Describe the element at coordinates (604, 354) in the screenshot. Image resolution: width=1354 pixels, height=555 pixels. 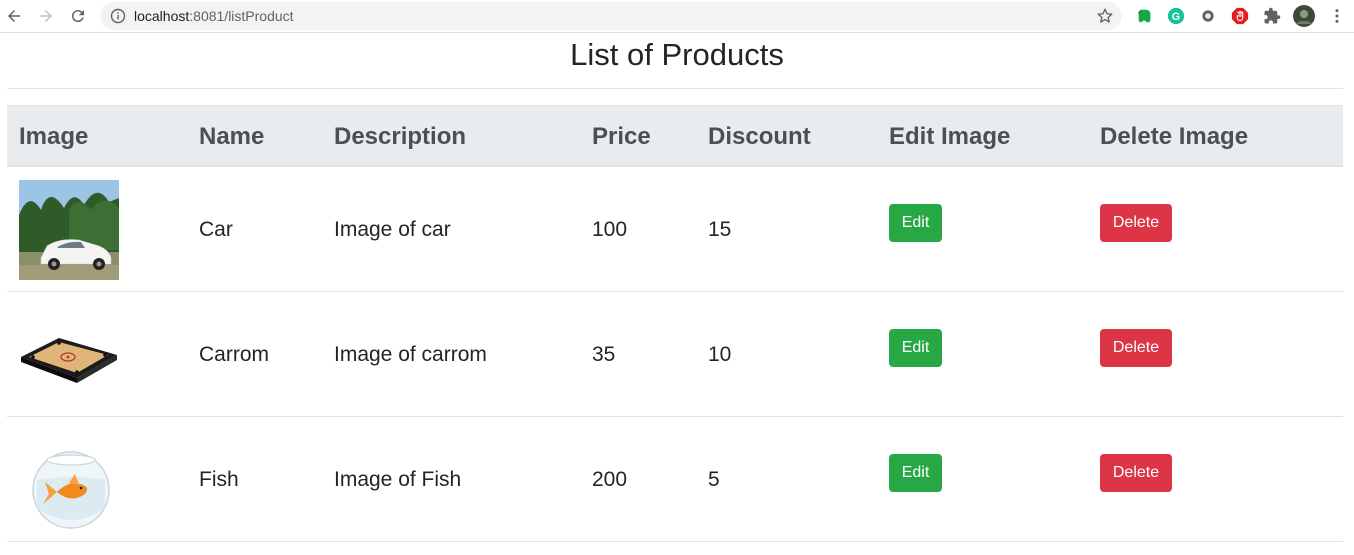
I see `cell-price: 35` at that location.